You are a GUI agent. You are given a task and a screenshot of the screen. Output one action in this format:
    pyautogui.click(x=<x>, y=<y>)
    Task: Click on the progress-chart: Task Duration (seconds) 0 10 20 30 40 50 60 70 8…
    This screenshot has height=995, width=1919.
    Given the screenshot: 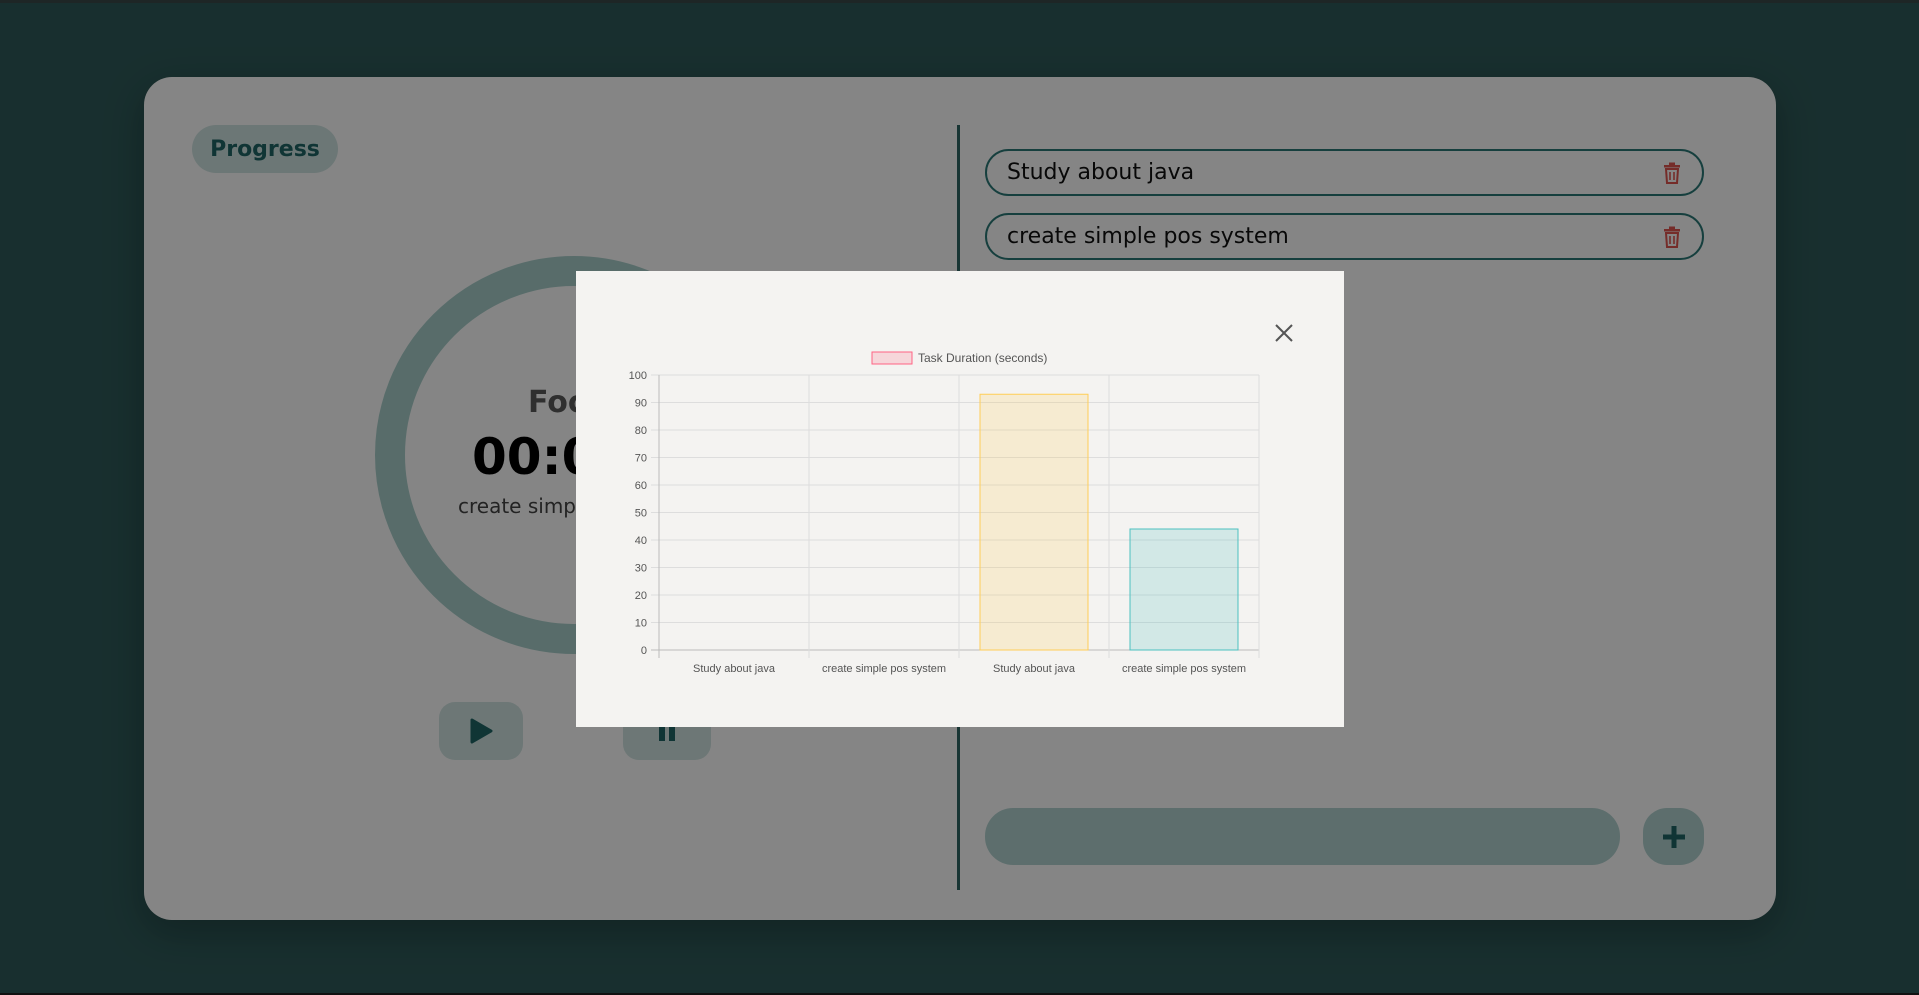 What is the action you would take?
    pyautogui.click(x=944, y=513)
    